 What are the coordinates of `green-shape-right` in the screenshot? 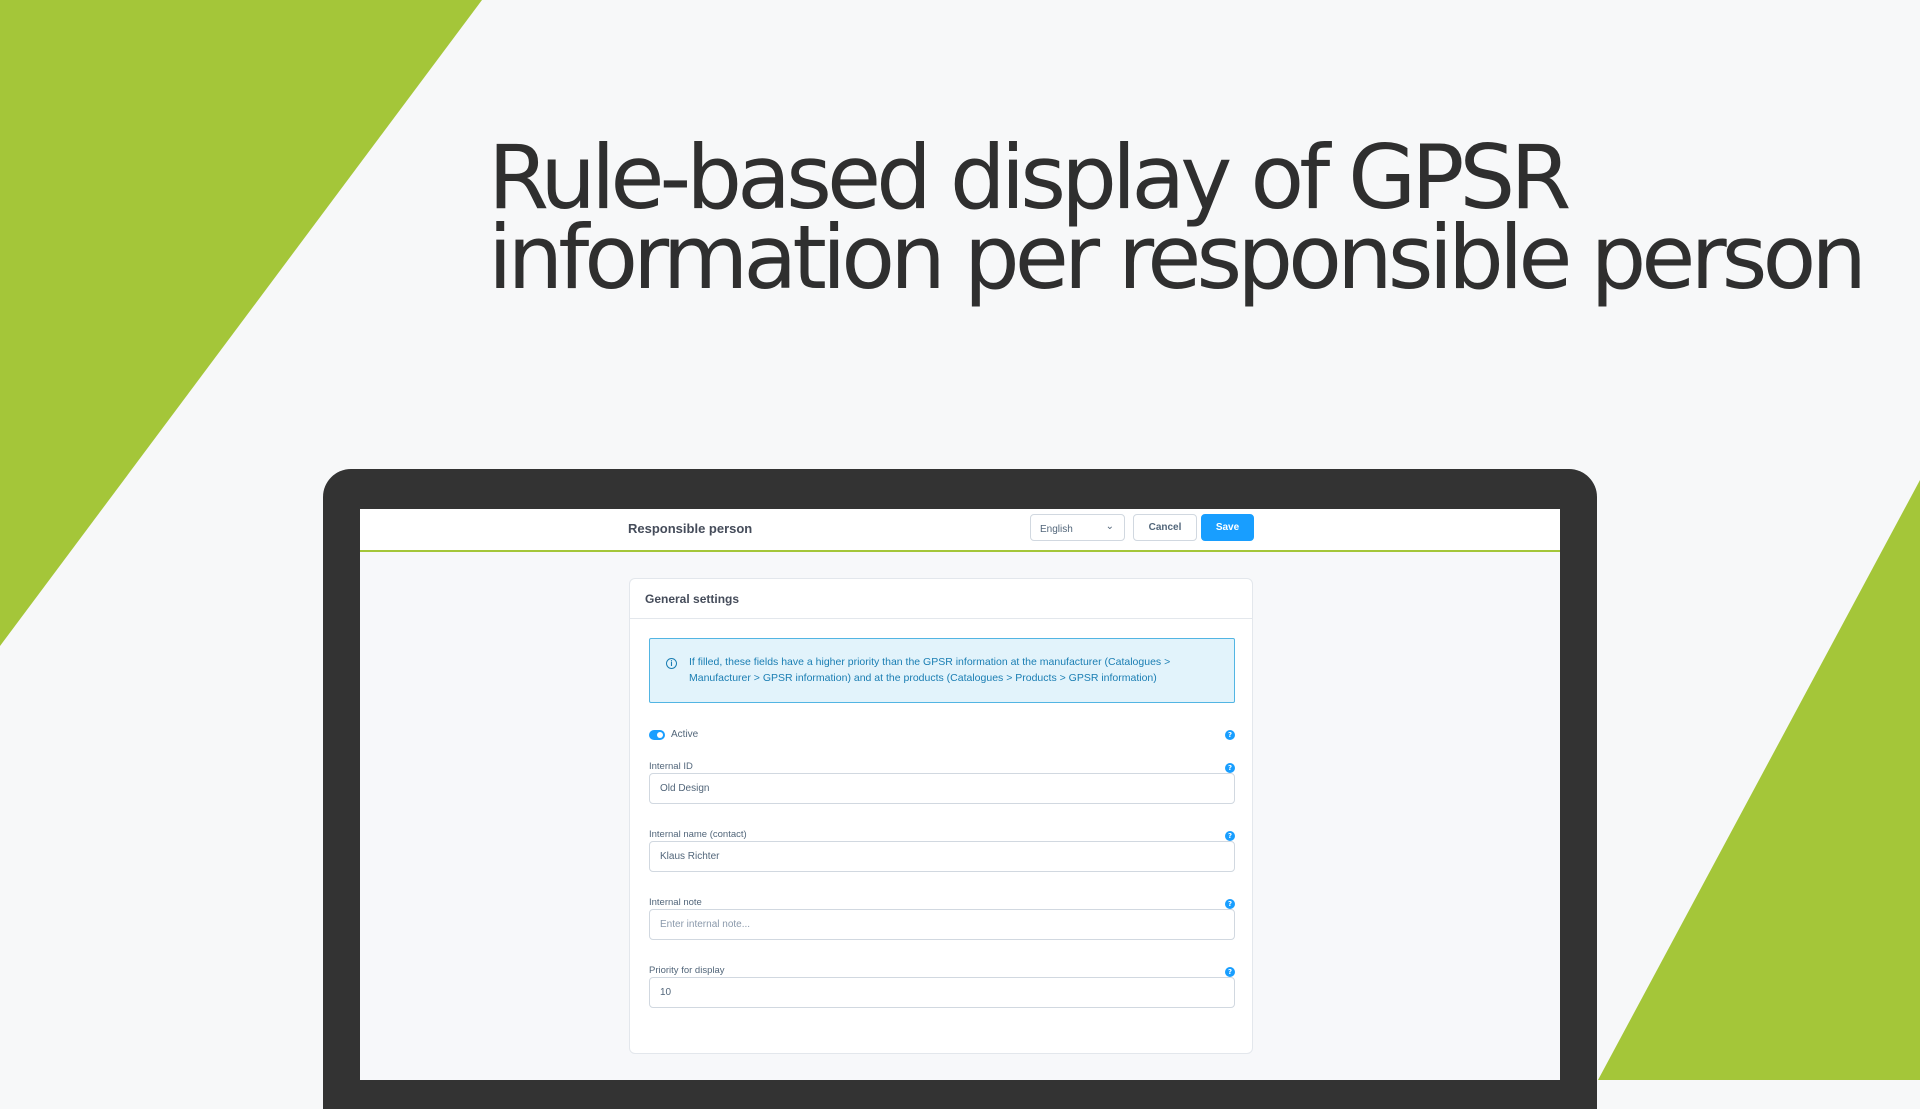 It's located at (1759, 780).